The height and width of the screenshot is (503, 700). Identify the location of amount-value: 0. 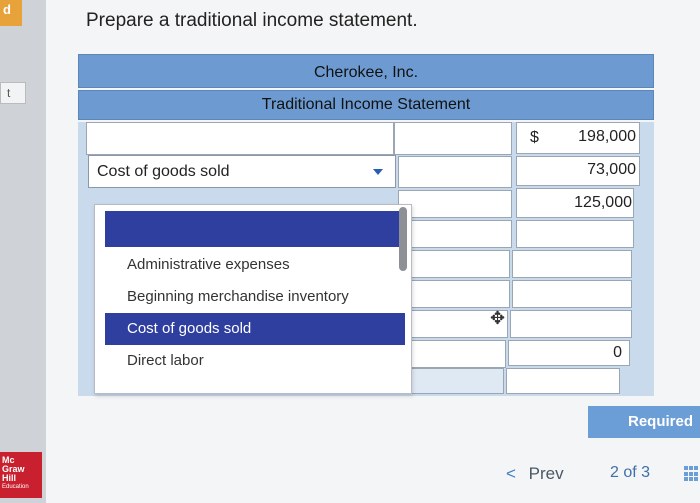
(617, 352).